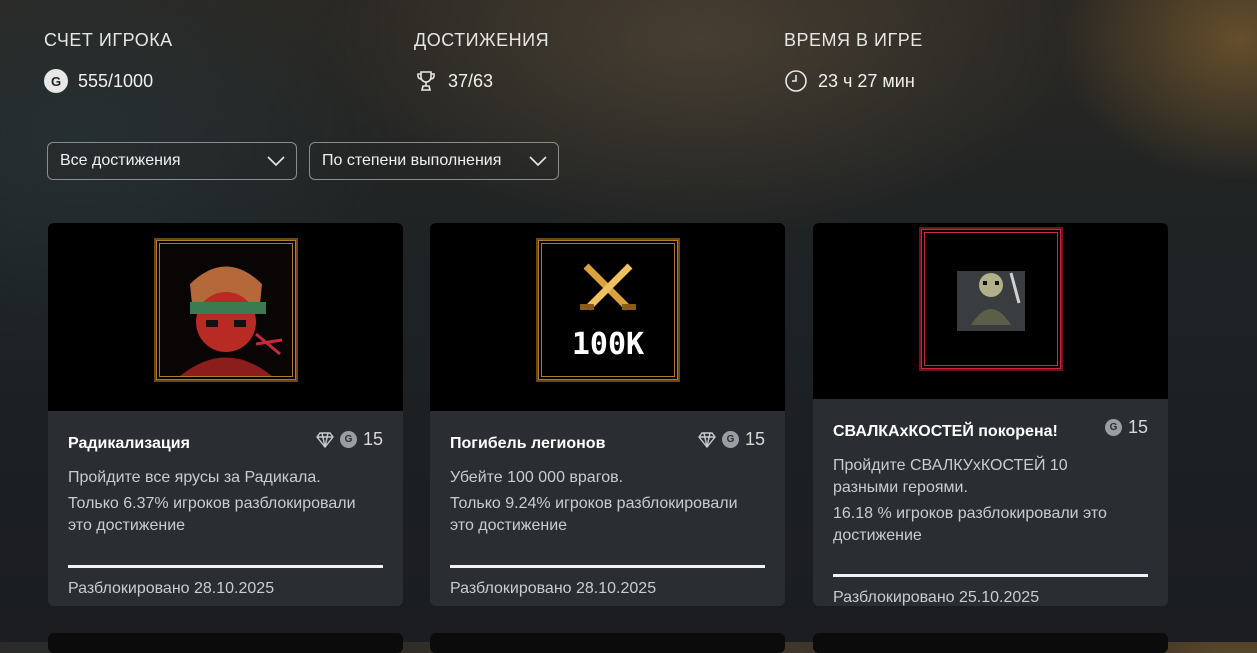 The image size is (1257, 653). Describe the element at coordinates (853, 40) in the screenshot. I see `playtime-label: ВРЕМЯ В ИГРЕ` at that location.